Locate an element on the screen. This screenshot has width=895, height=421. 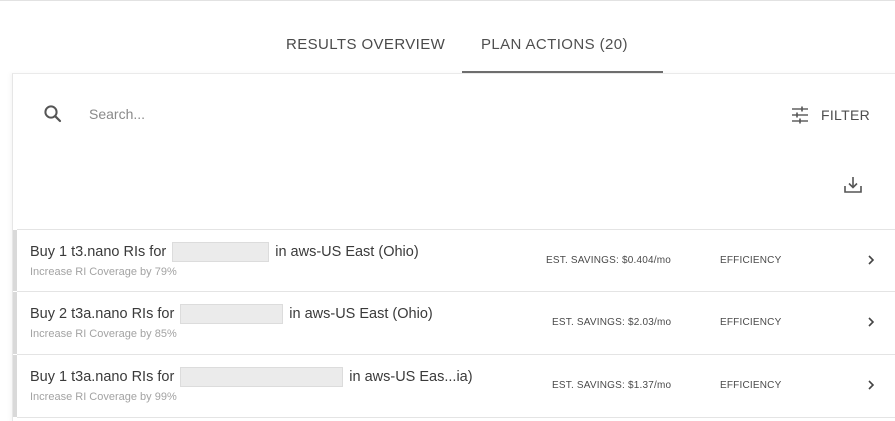
tab-results-overview: RESULTS OVERVIEW is located at coordinates (365, 44).